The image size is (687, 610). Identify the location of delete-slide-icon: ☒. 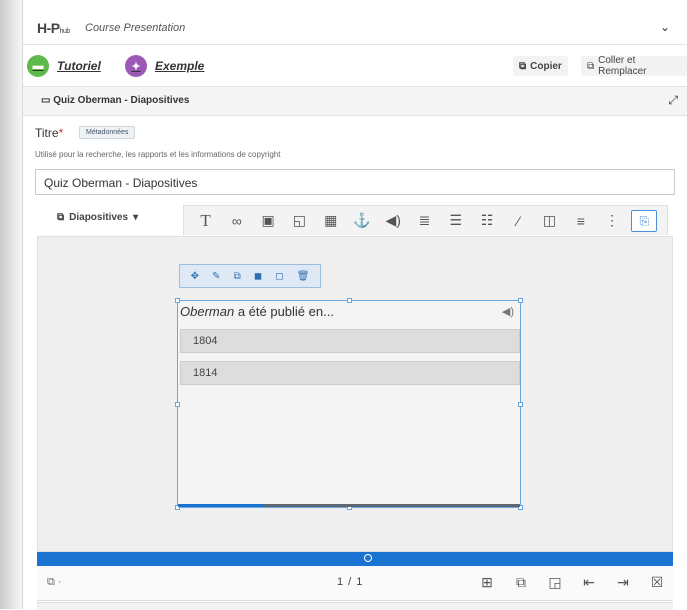
(657, 582).